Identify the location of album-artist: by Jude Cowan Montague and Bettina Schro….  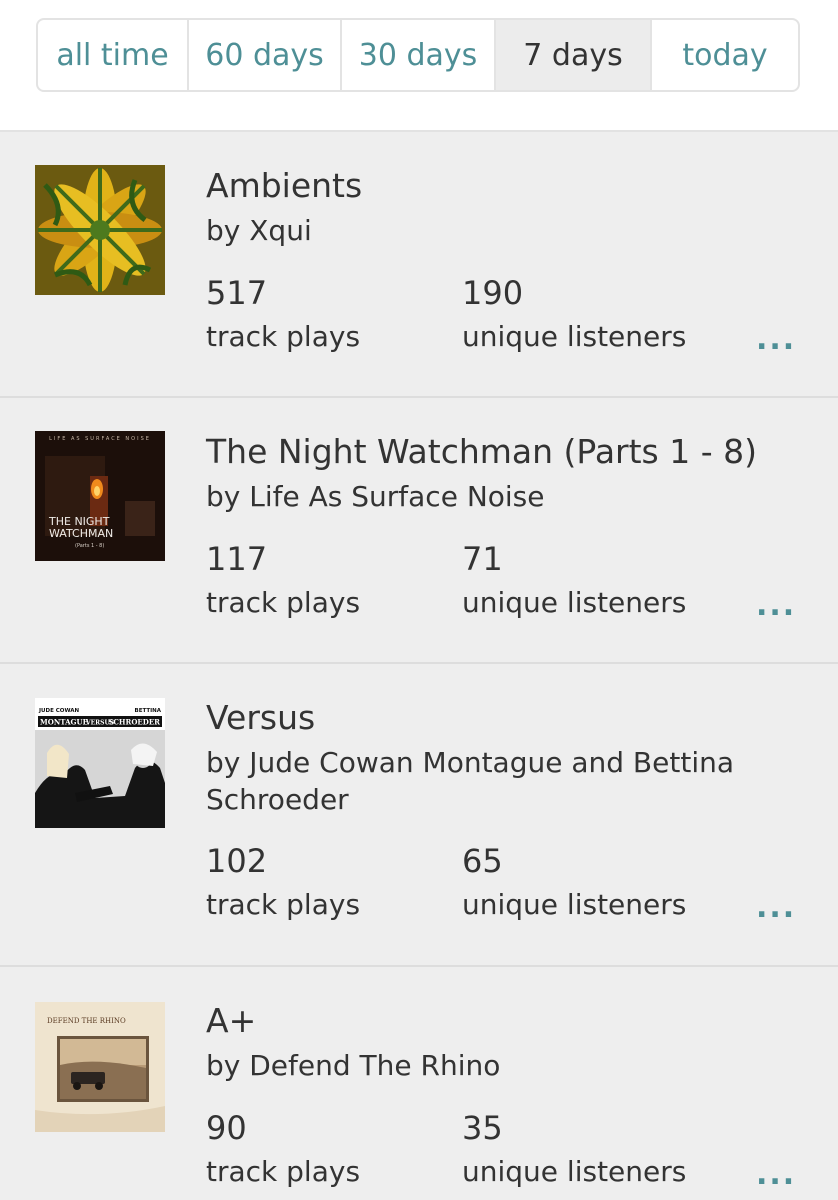
(496, 781).